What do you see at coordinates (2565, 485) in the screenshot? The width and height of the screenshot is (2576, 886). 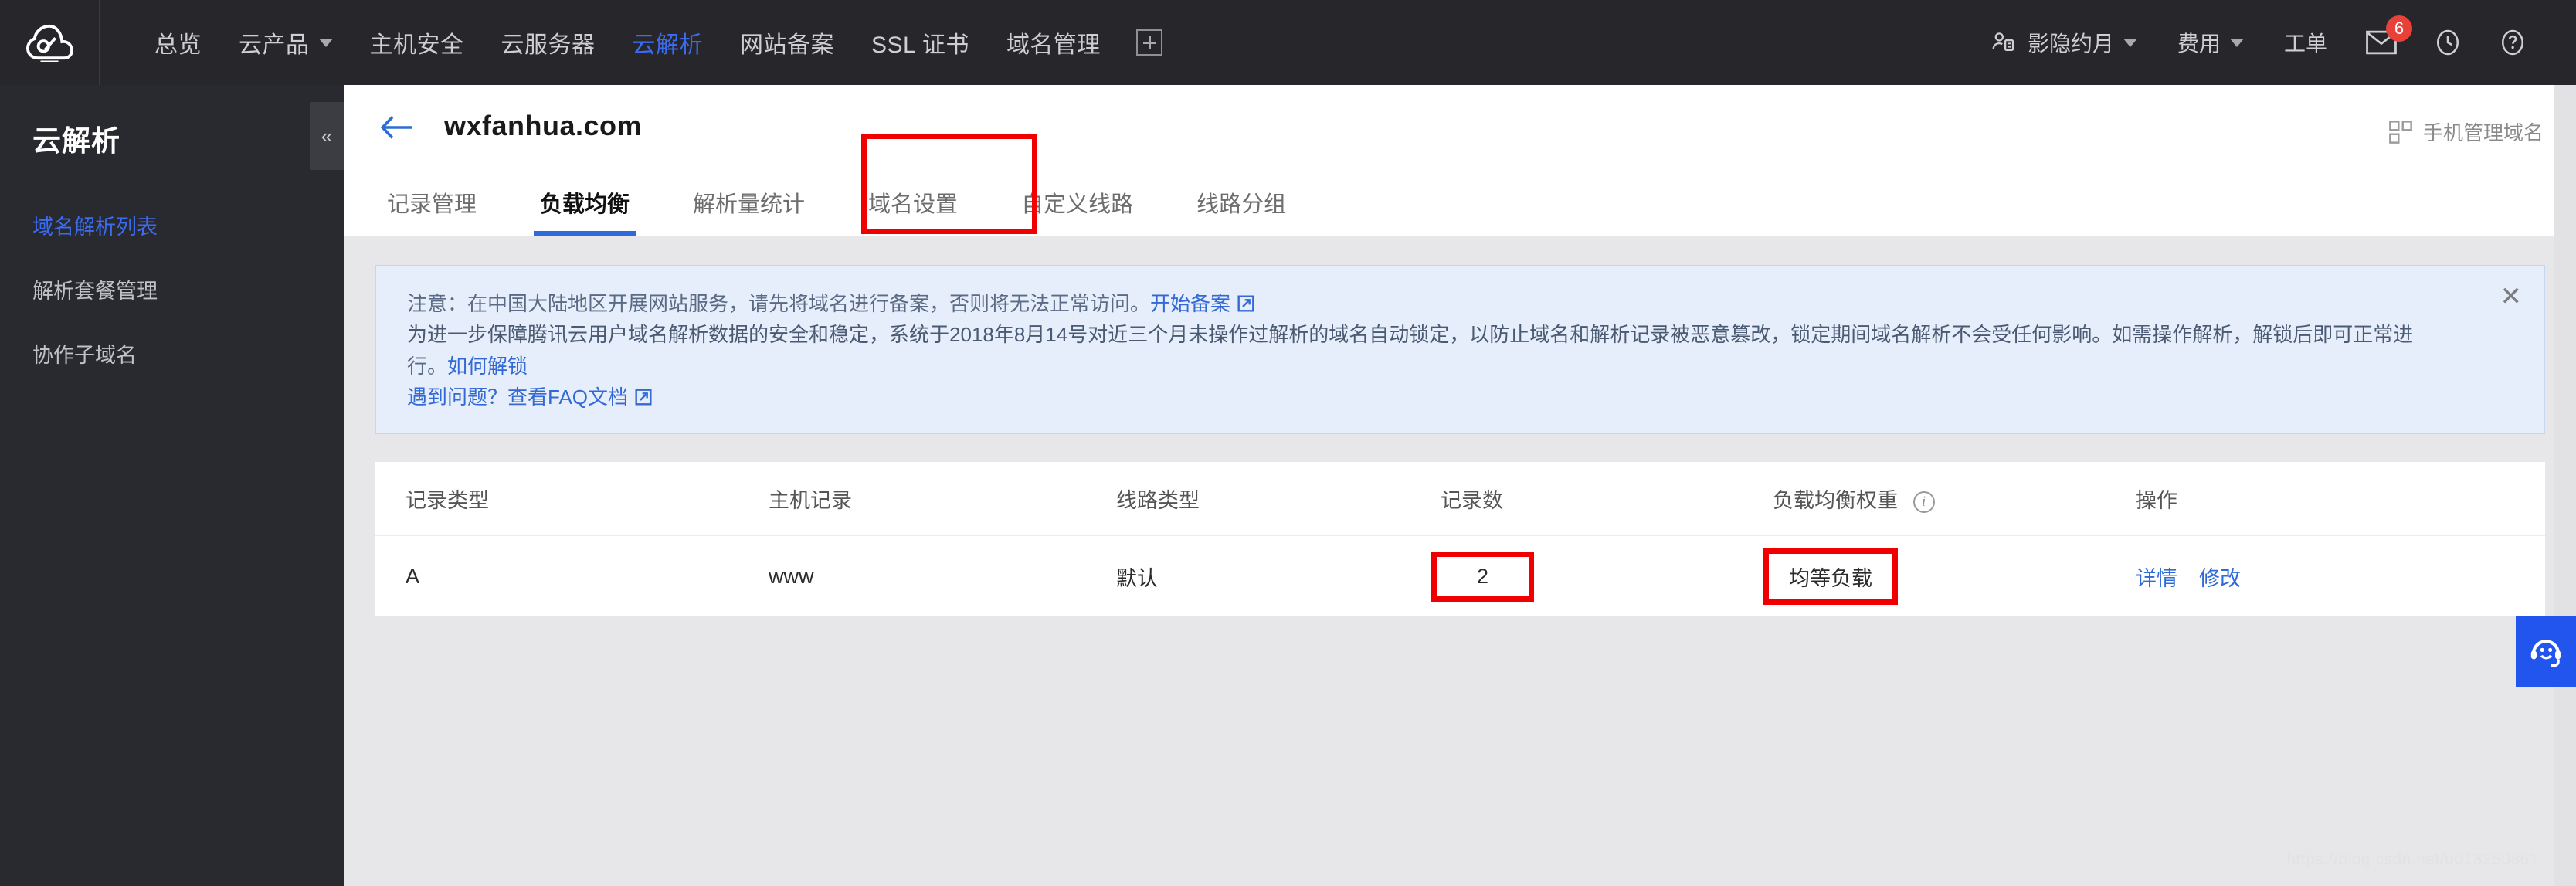 I see `vertical-scrollbar` at bounding box center [2565, 485].